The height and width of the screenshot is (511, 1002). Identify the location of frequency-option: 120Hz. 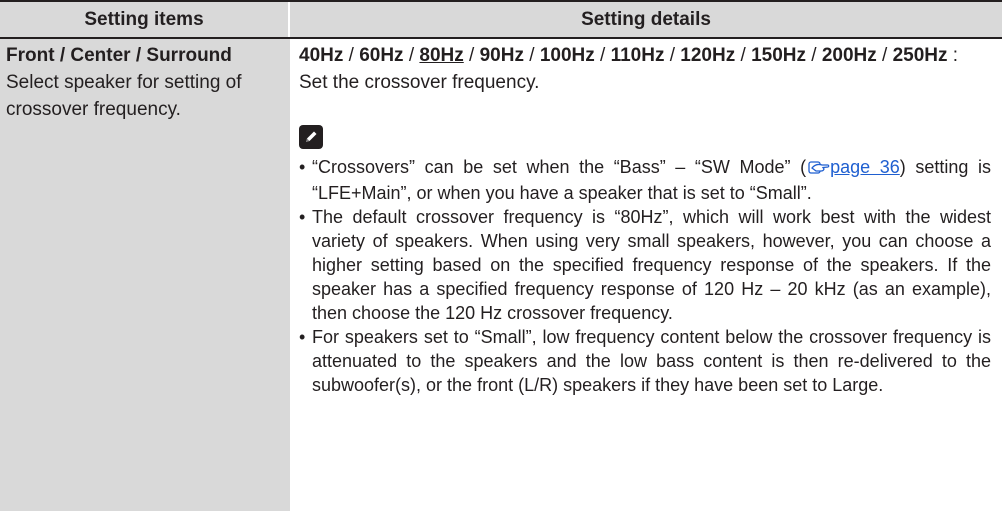
(708, 55).